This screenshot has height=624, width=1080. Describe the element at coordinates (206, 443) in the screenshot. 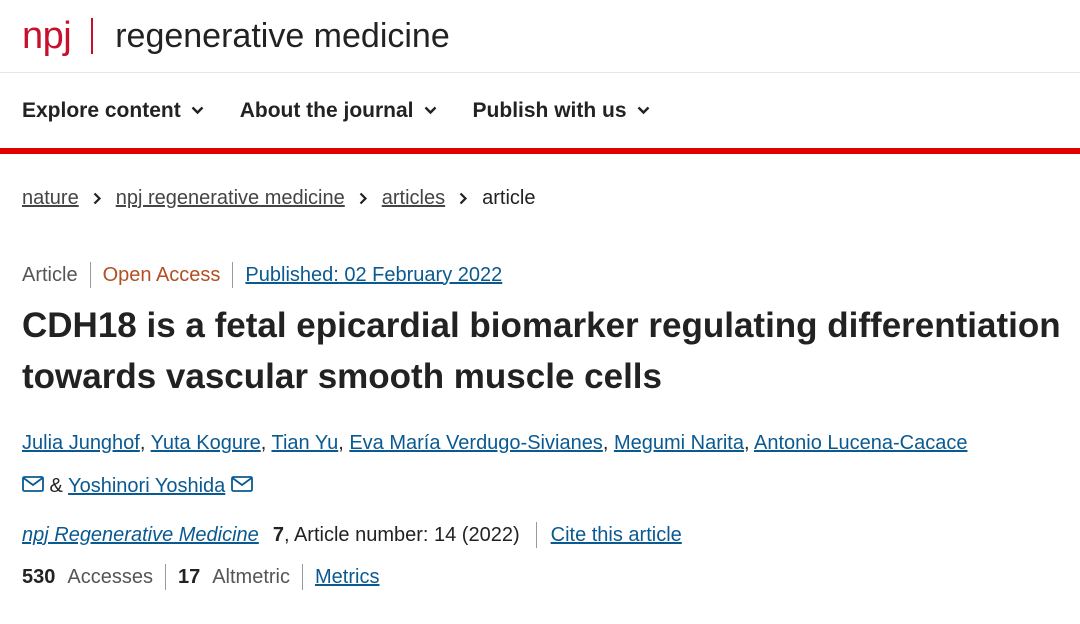

I see `author-link: Yuta Kogure` at that location.